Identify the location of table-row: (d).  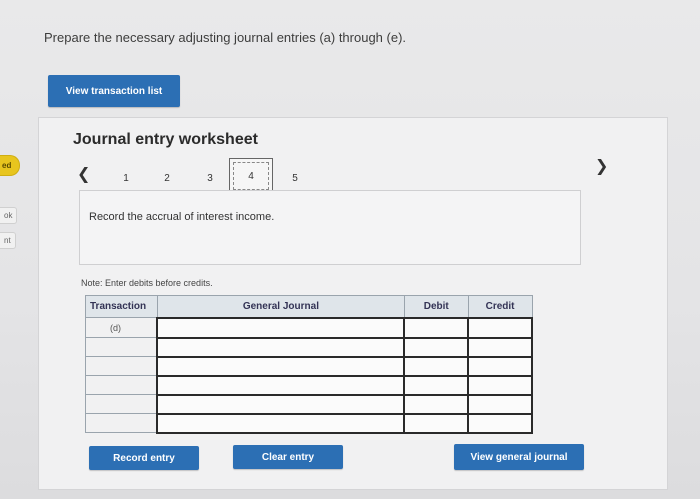
(309, 327).